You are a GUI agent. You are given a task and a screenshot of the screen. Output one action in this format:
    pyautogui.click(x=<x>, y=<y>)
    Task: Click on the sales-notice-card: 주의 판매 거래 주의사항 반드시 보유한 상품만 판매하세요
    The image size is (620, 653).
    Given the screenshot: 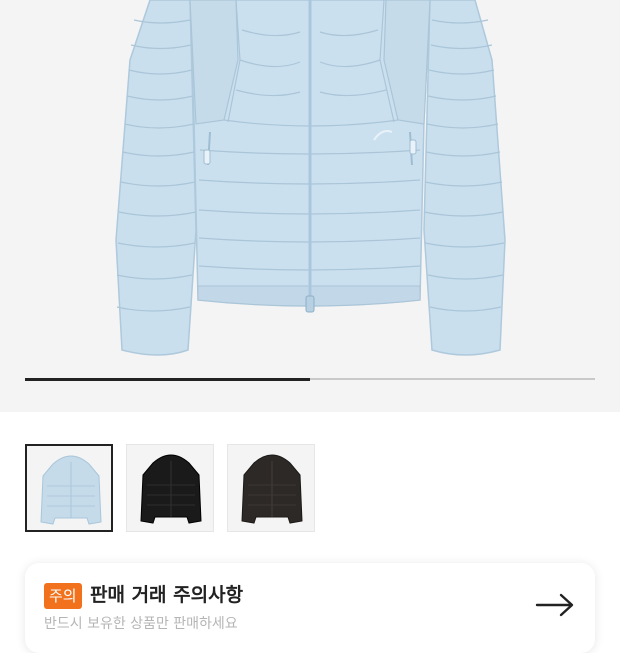 What is the action you would take?
    pyautogui.click(x=310, y=608)
    